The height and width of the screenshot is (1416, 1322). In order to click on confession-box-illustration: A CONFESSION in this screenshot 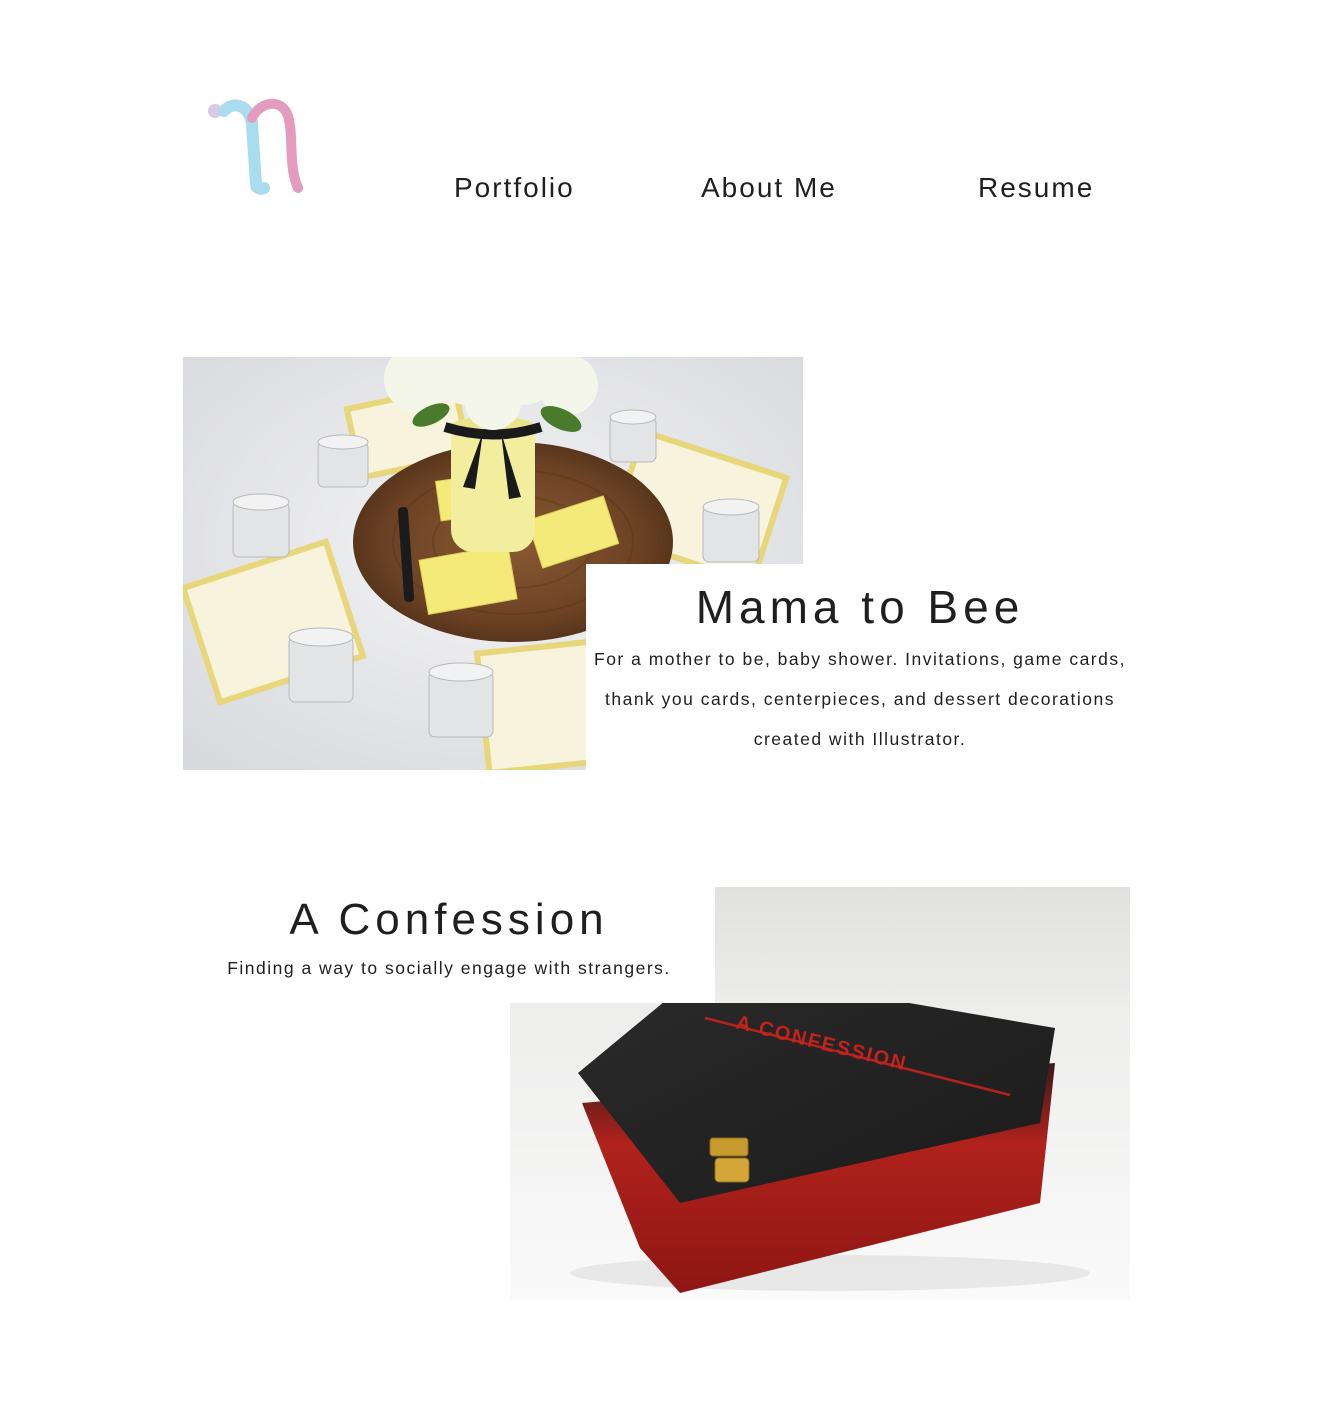, I will do `click(820, 1151)`.